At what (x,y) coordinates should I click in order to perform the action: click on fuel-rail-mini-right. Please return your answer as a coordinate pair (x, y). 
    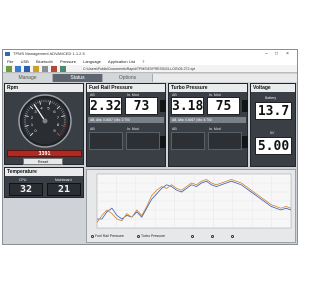
    Looking at the image, I should click on (143, 141).